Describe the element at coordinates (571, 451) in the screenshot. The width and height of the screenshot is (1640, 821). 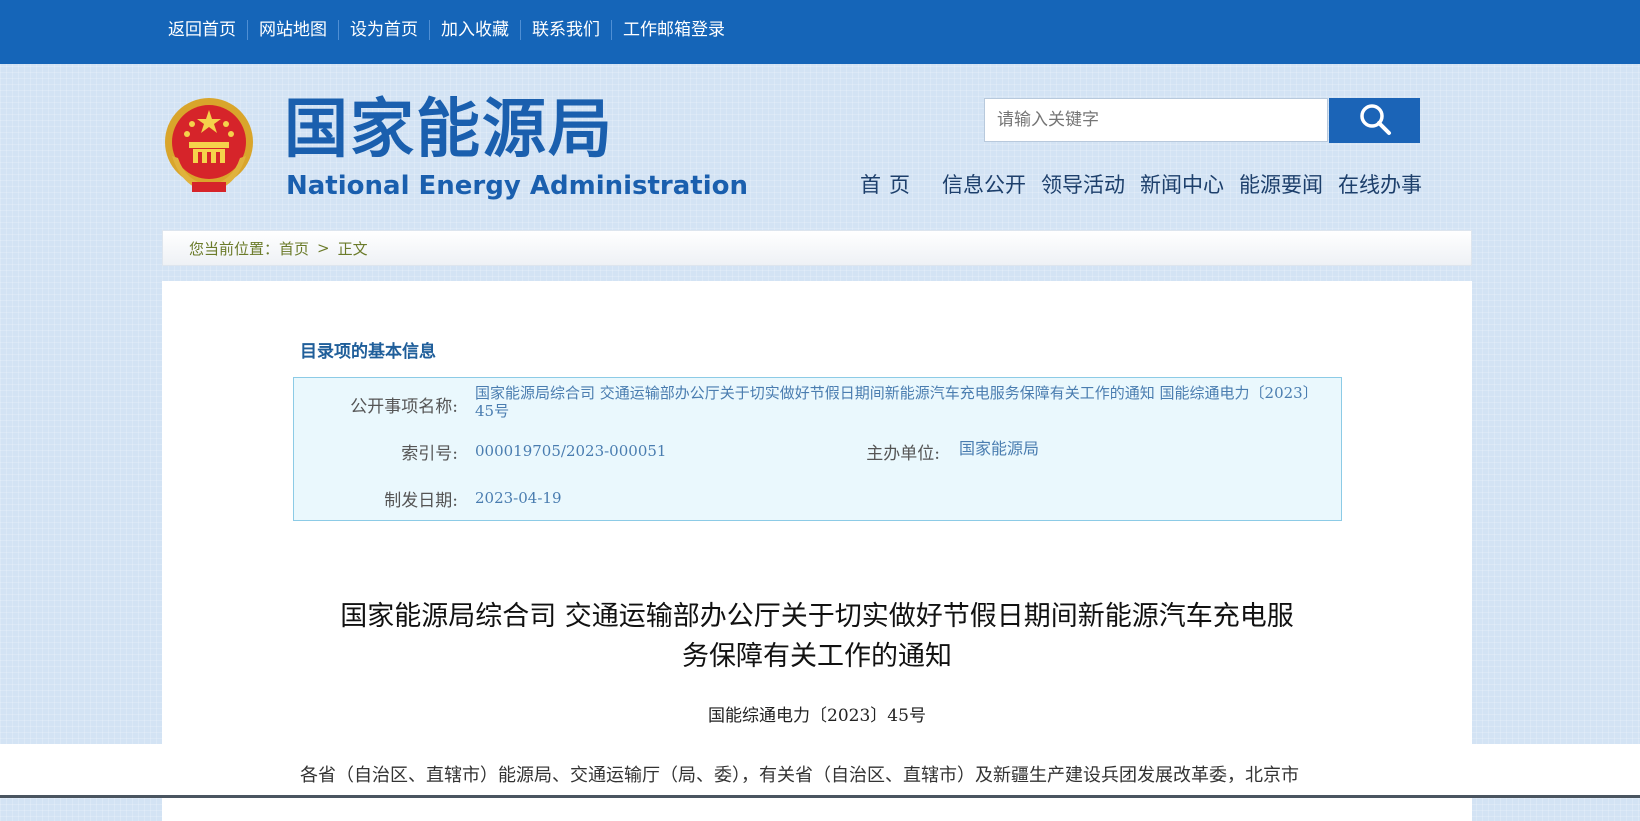
I see `index-value: 000019705/2023-000051` at that location.